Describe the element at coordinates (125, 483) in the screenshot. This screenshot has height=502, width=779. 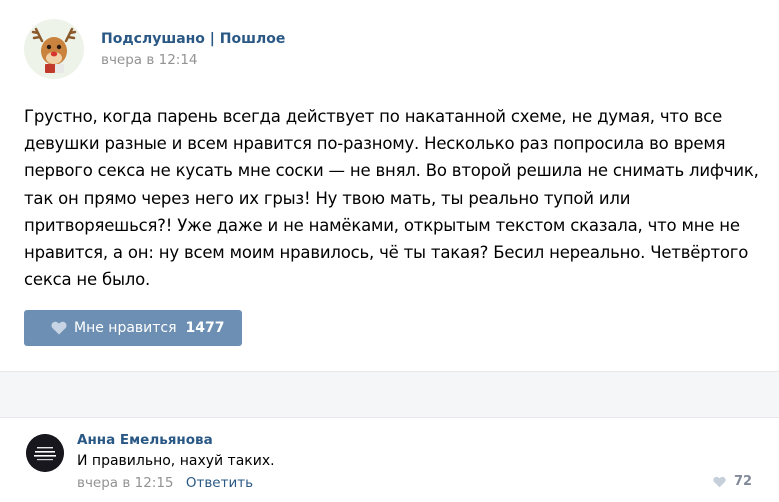
I see `comment-timestamp: вчера в 12:15` at that location.